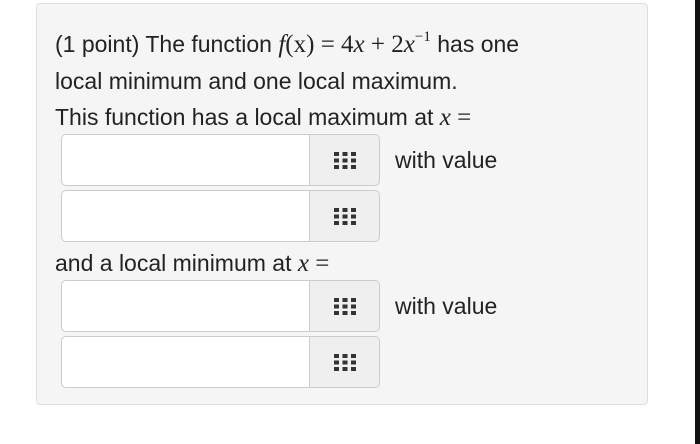  Describe the element at coordinates (446, 160) in the screenshot. I see `max-with-value-label: with value` at that location.